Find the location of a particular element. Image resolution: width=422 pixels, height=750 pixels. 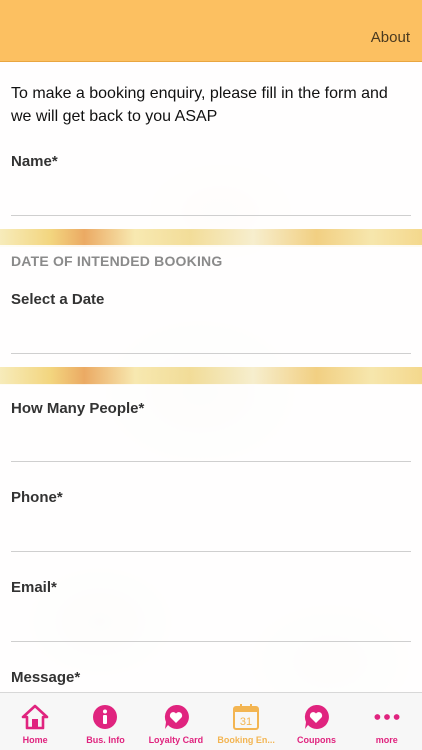

calendar-day-text: 31 is located at coordinates (246, 722).